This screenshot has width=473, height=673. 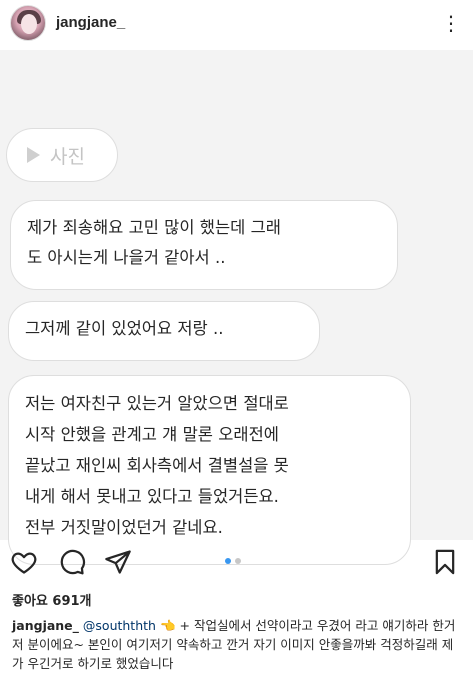 What do you see at coordinates (90, 22) in the screenshot?
I see `post-username: jangjane_` at bounding box center [90, 22].